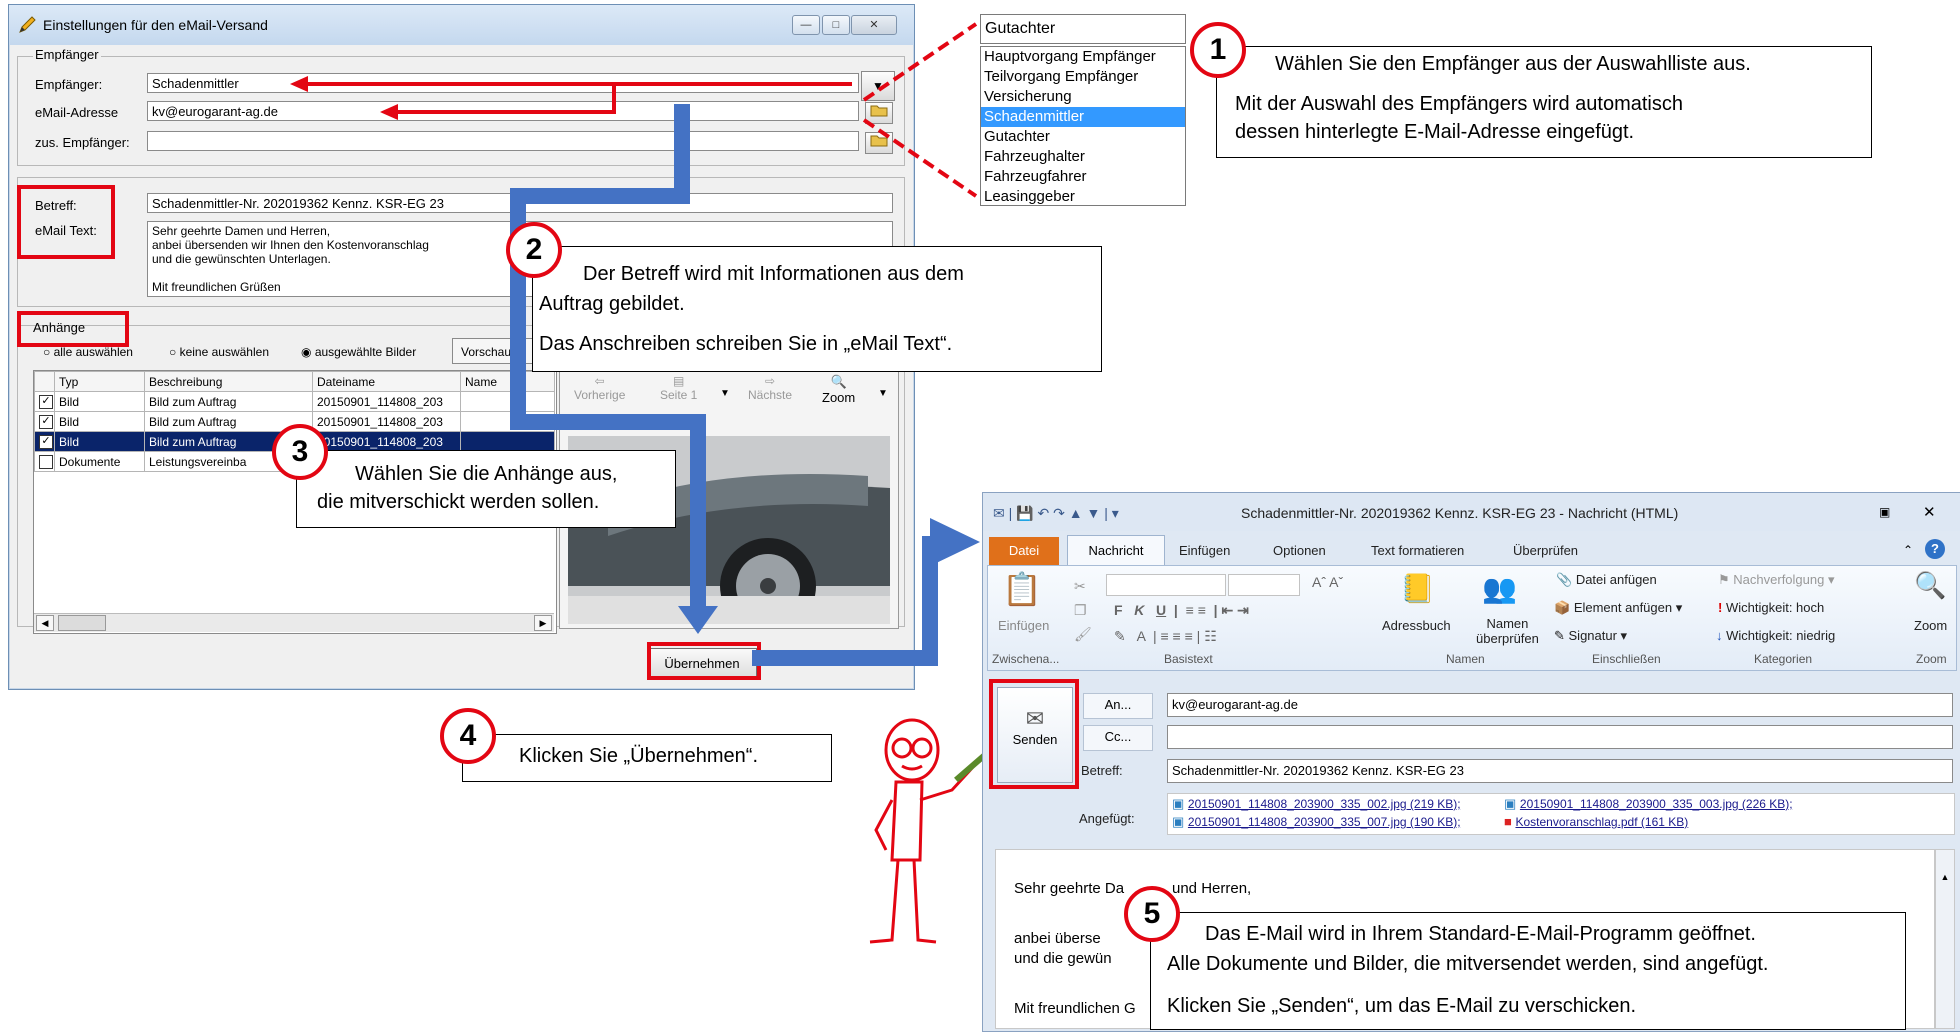  I want to click on importance-low-label: Wichtigkeit: niedrig, so click(1781, 635).